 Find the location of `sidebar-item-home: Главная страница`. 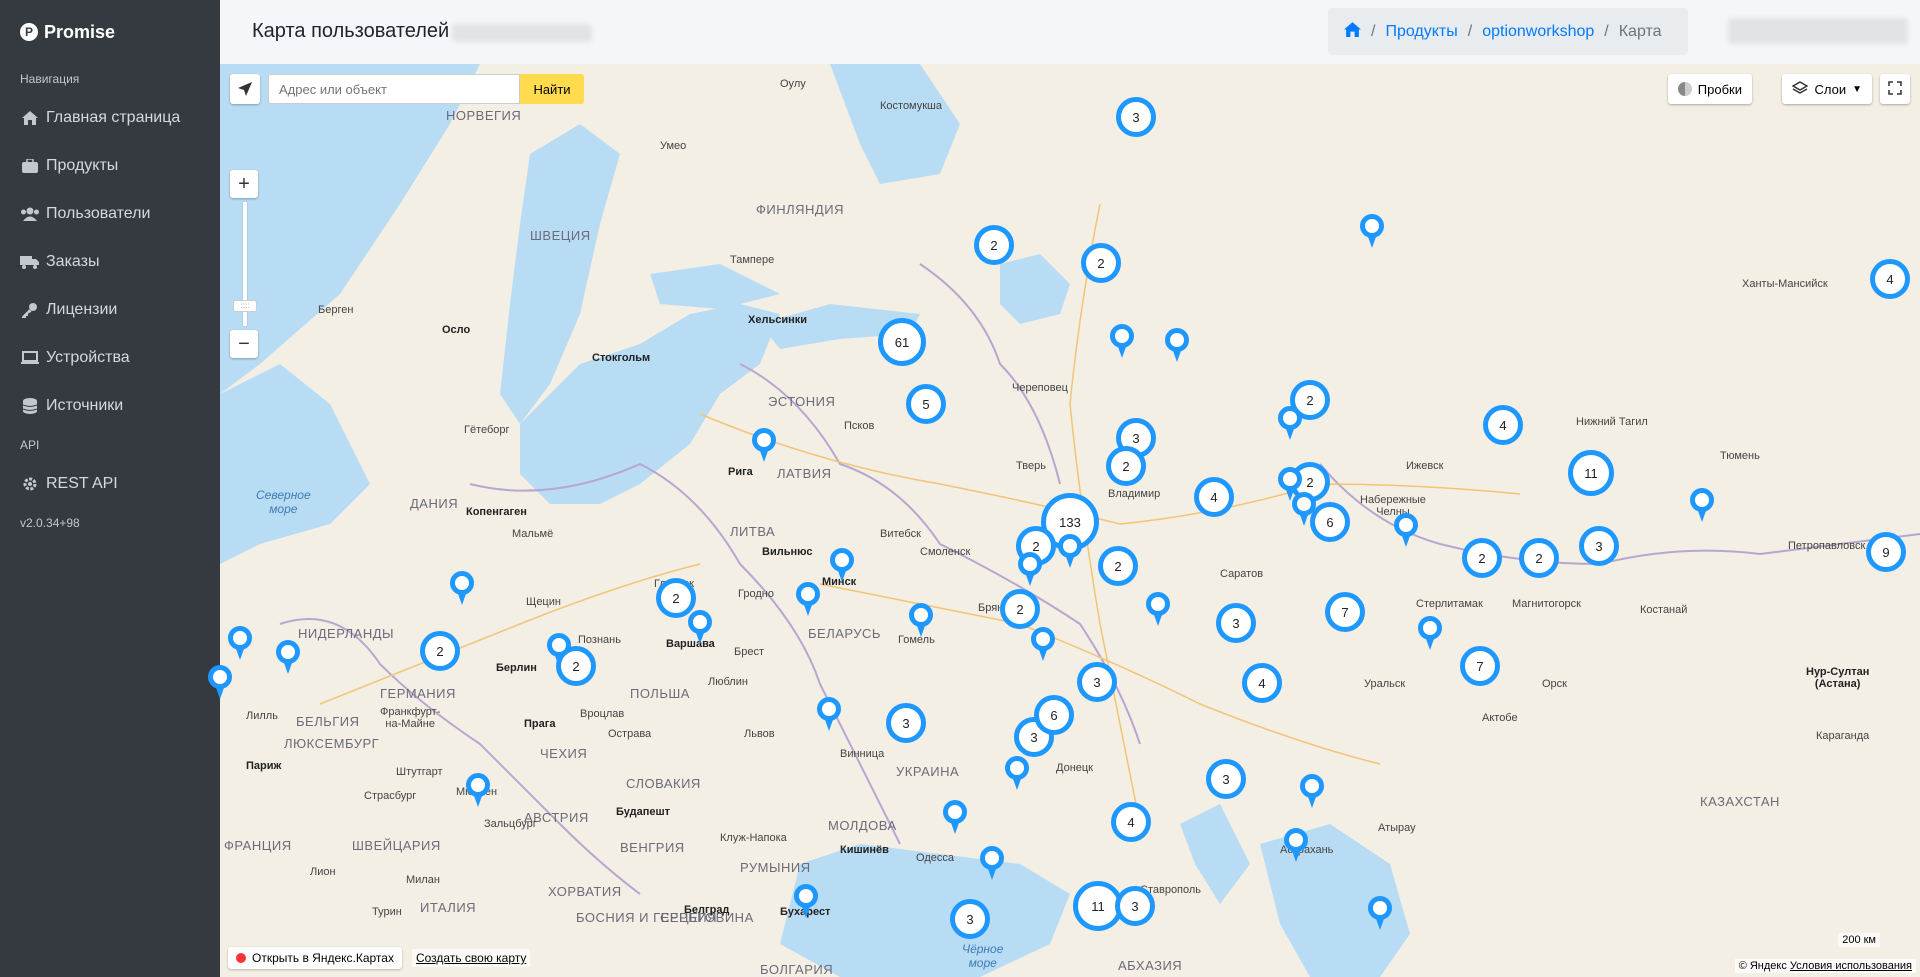

sidebar-item-home: Главная страница is located at coordinates (110, 118).